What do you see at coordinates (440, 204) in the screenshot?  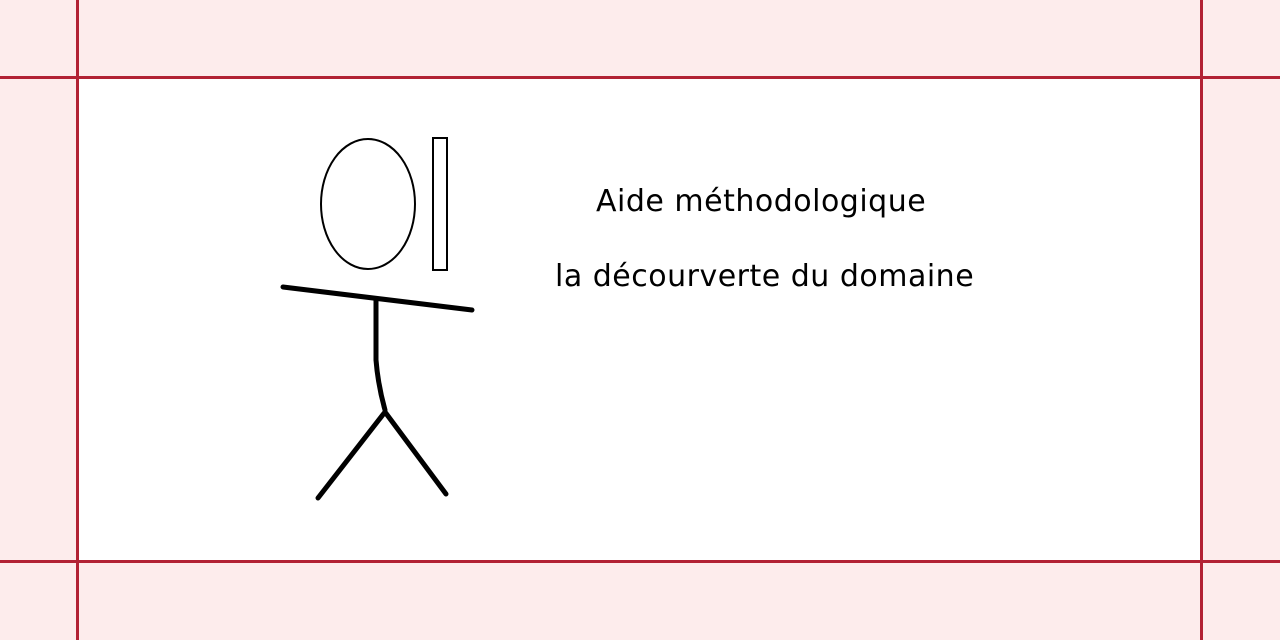 I see `mirror-shape` at bounding box center [440, 204].